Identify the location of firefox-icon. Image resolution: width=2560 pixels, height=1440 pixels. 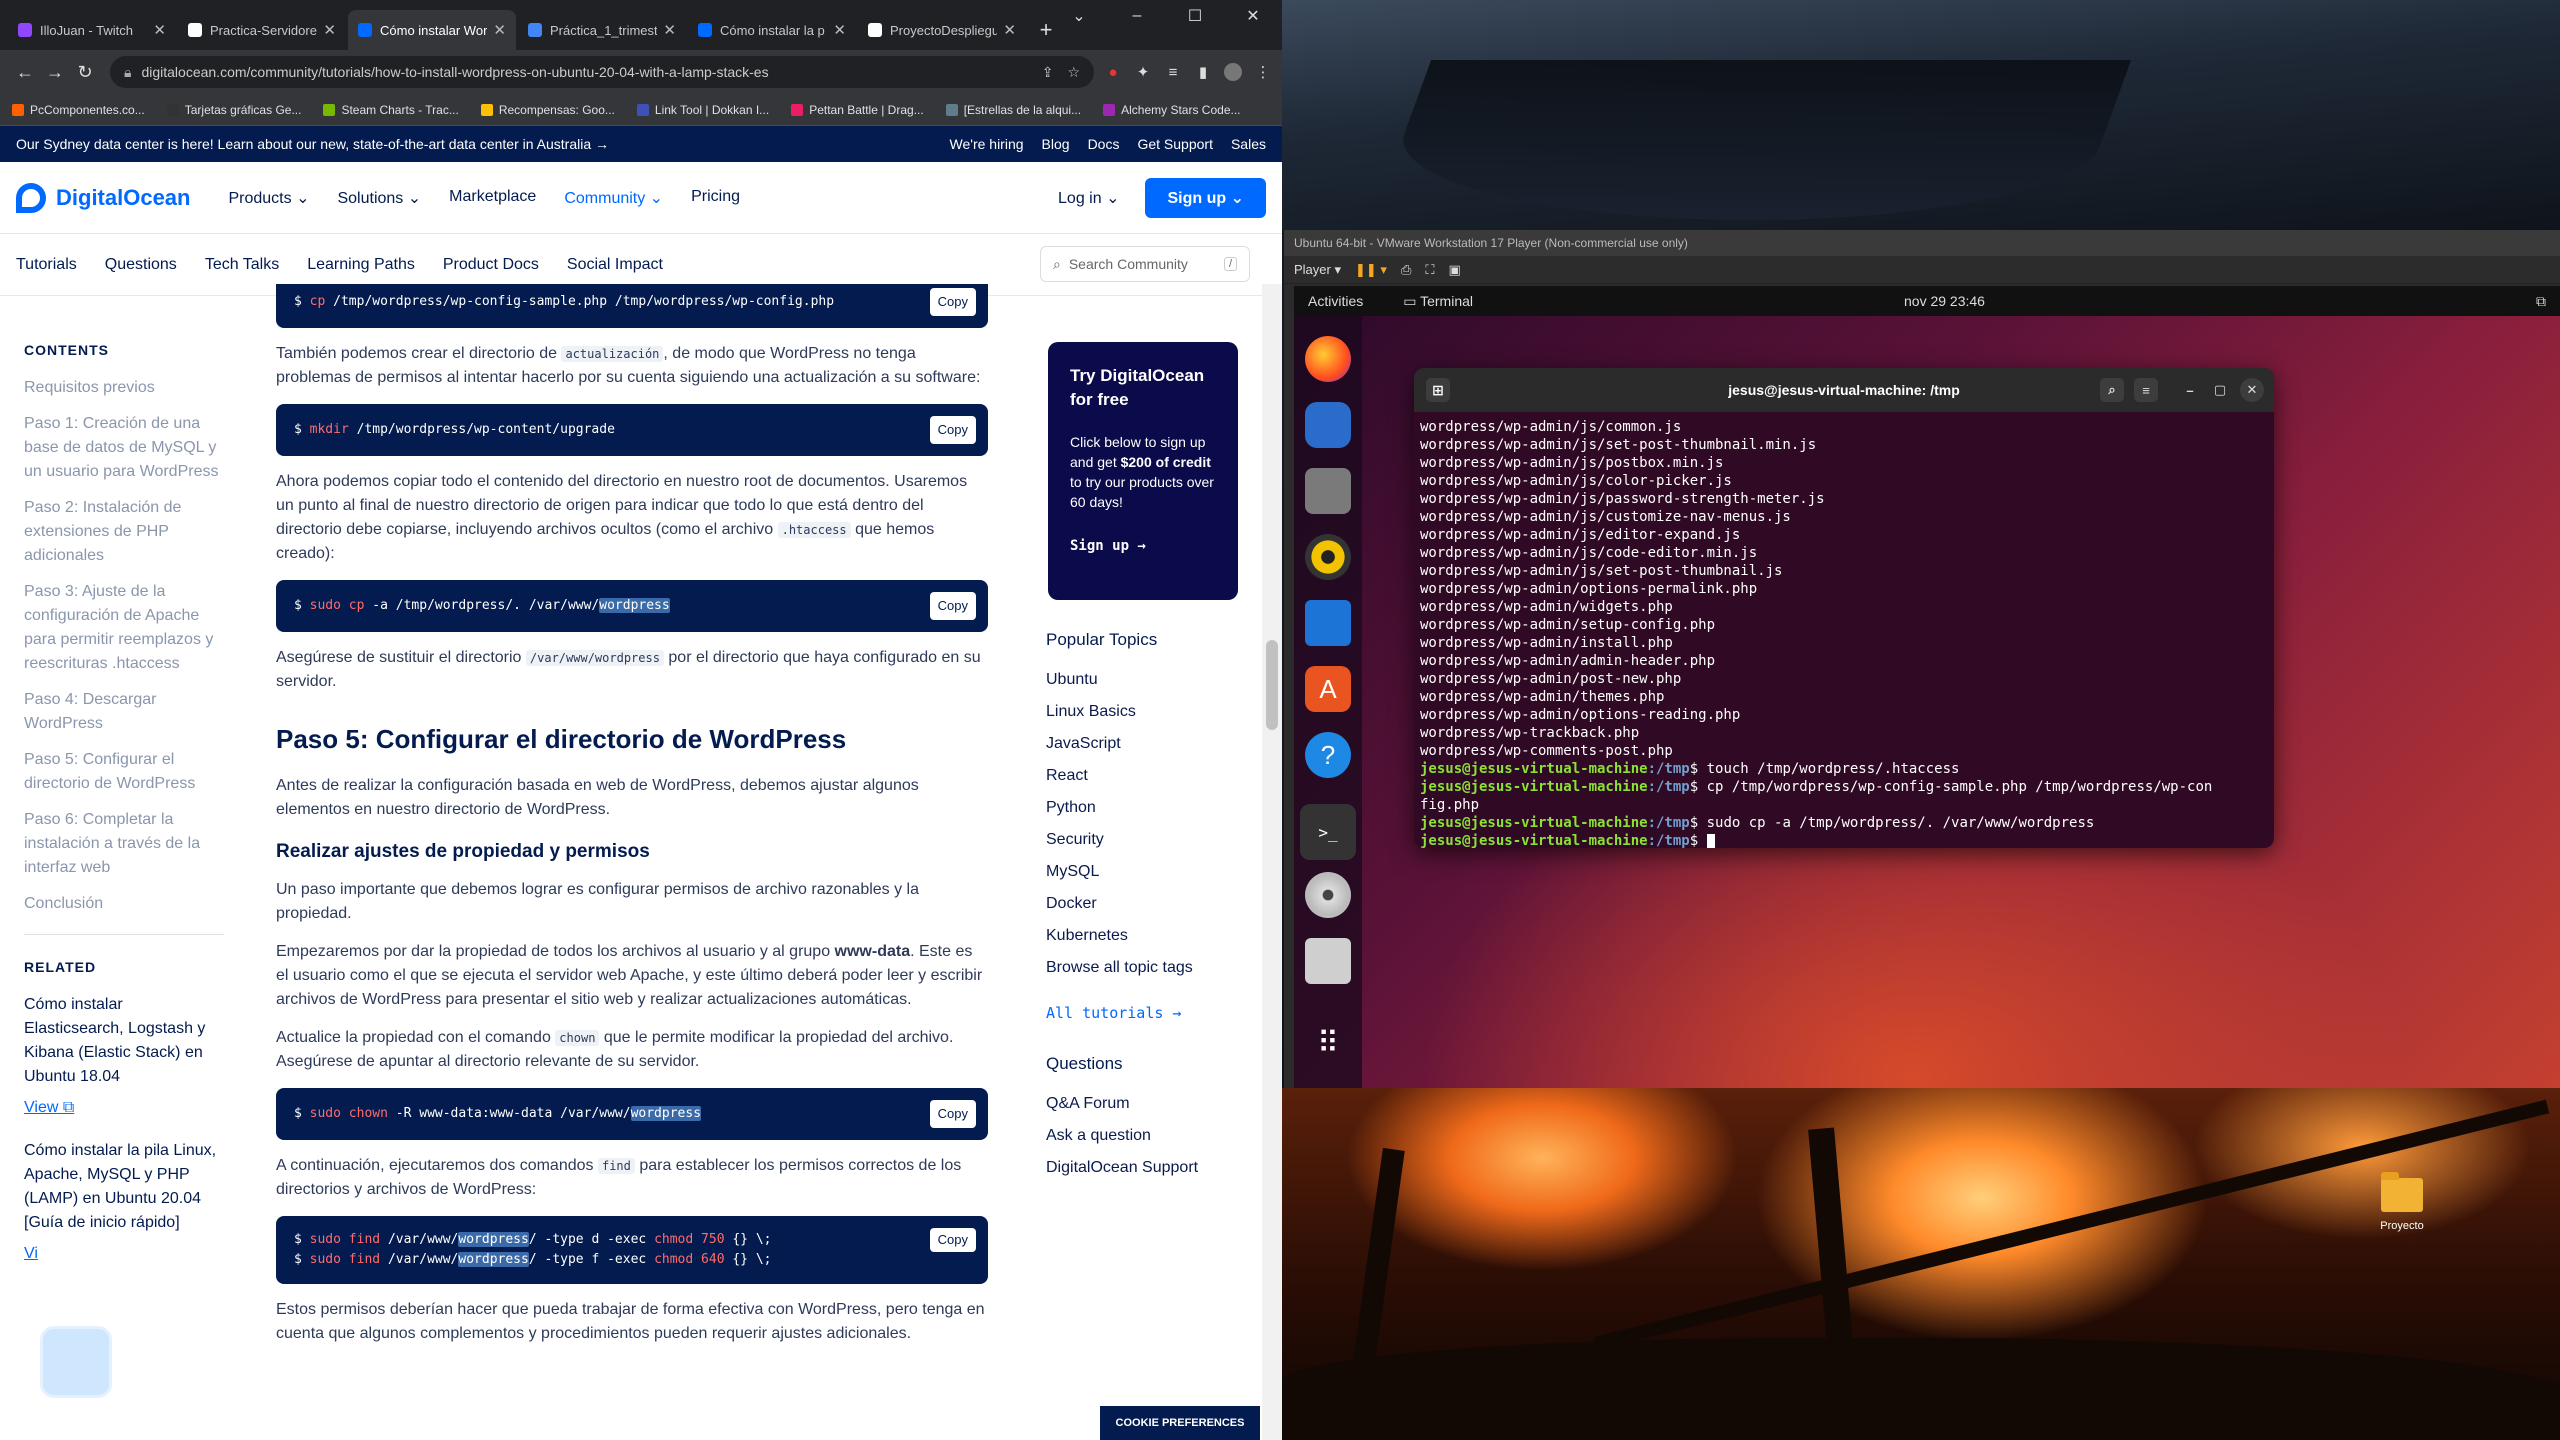
(1328, 359).